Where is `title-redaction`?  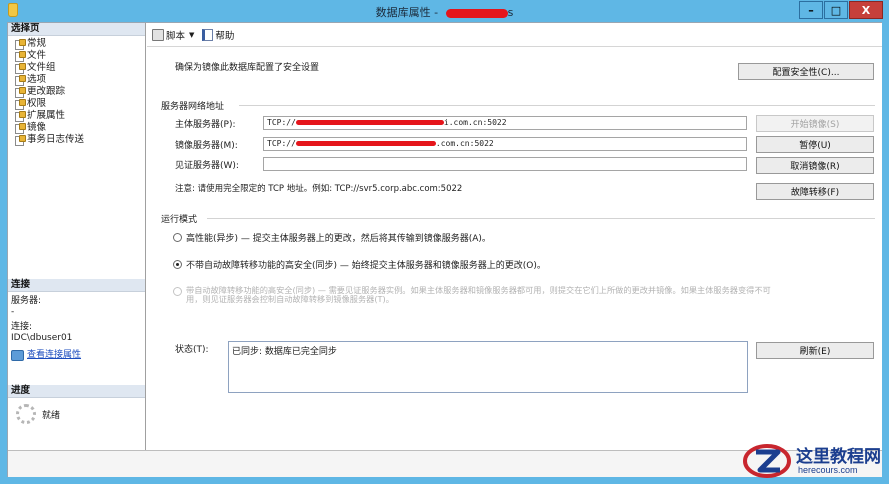 title-redaction is located at coordinates (476, 13).